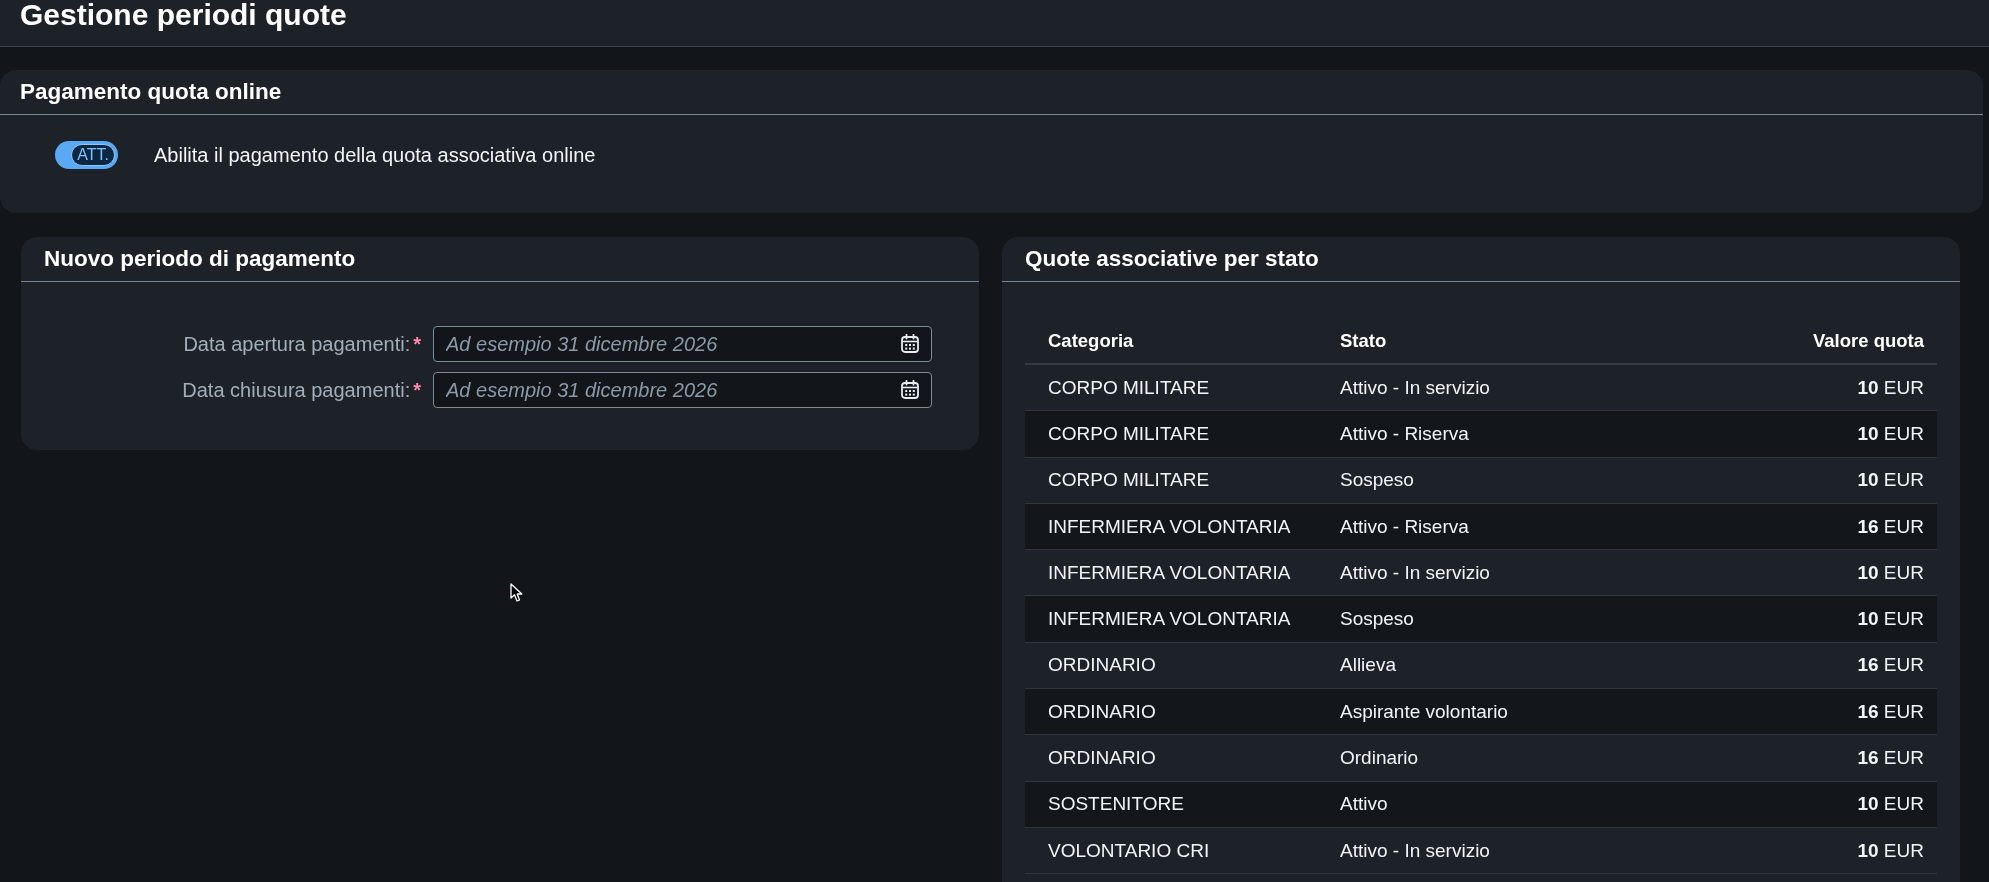  What do you see at coordinates (1379, 758) in the screenshot?
I see `table-cell: Ordinario` at bounding box center [1379, 758].